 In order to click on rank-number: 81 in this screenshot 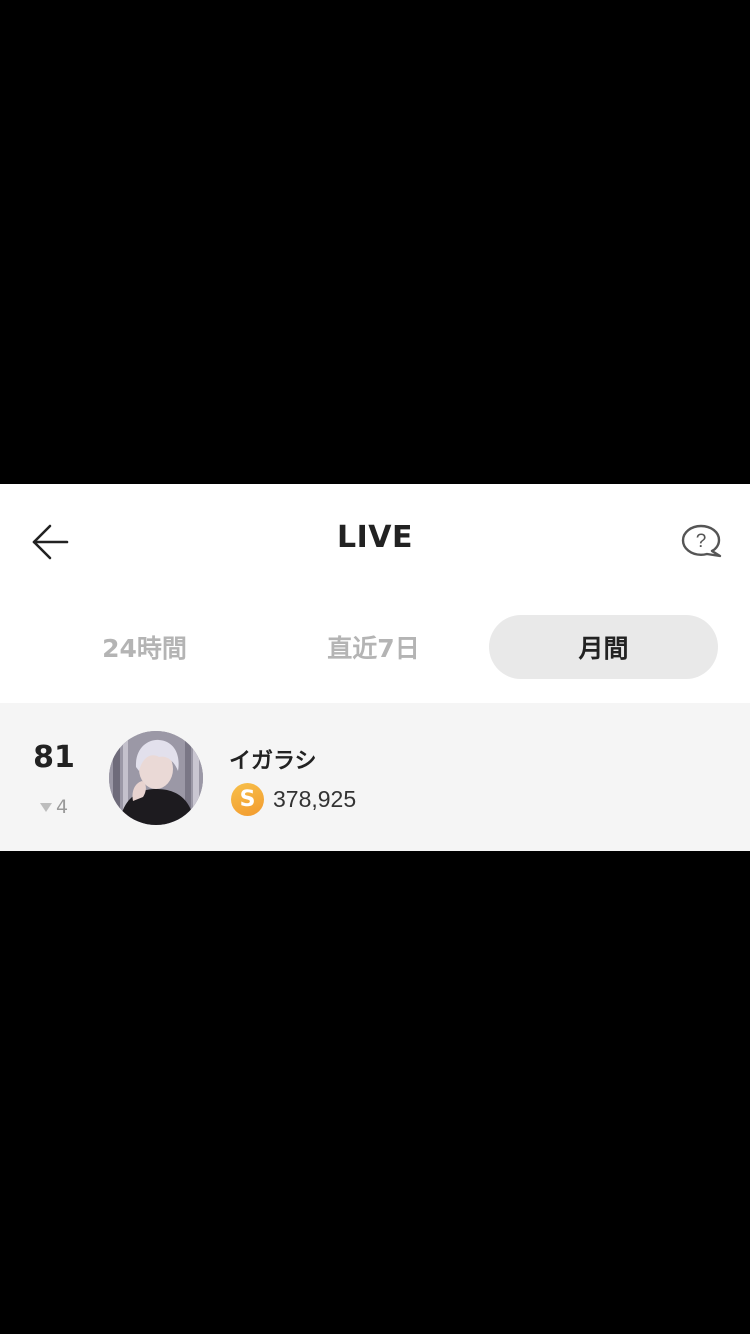, I will do `click(54, 757)`.